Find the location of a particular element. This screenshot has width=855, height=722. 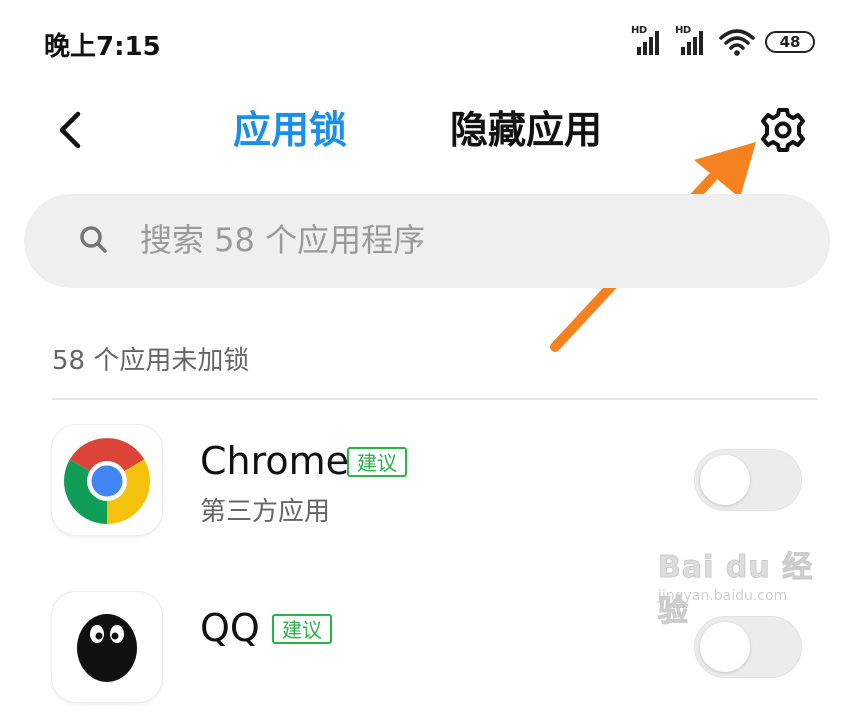

chevron-left-icon is located at coordinates (70, 130).